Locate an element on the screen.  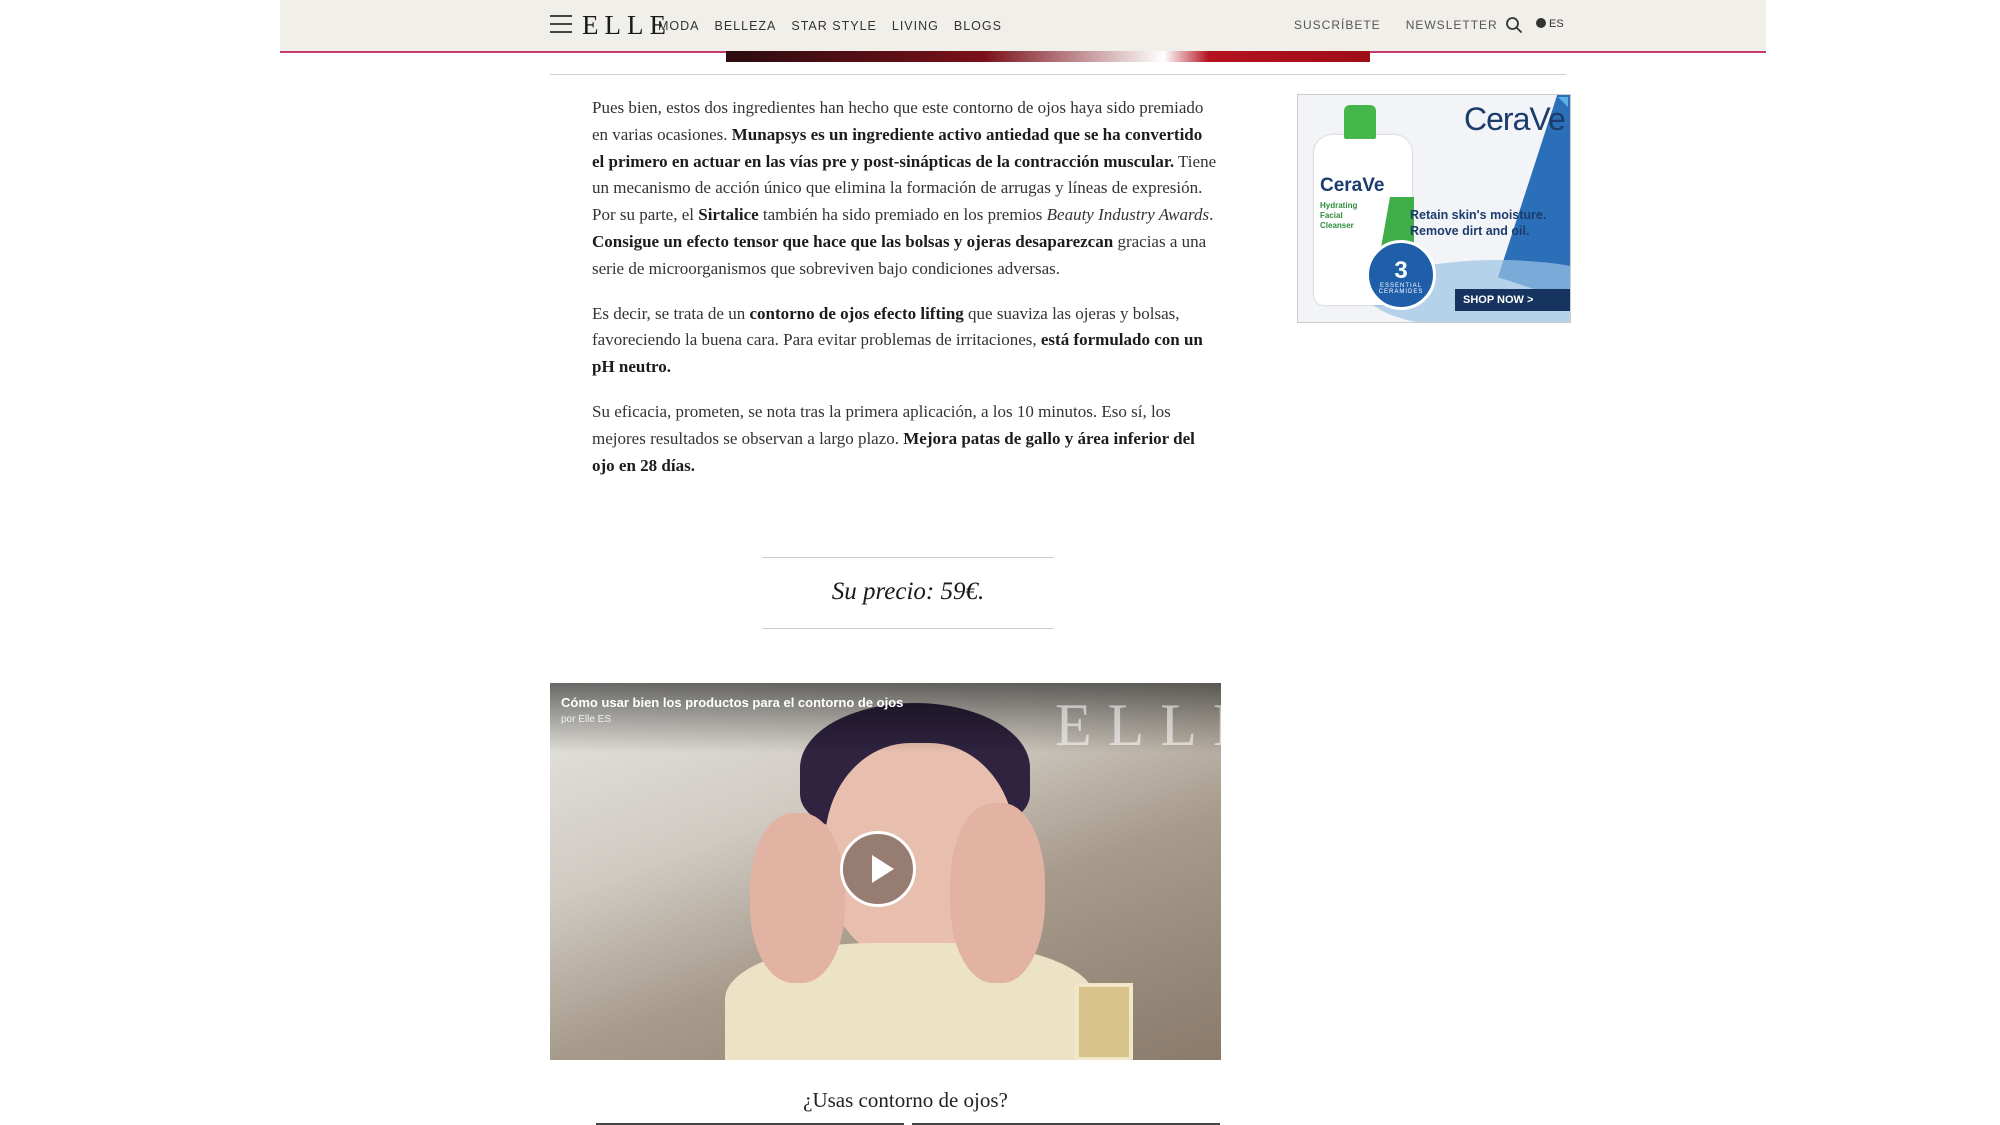
ad-bottle-brand: CeraVe is located at coordinates (1352, 185).